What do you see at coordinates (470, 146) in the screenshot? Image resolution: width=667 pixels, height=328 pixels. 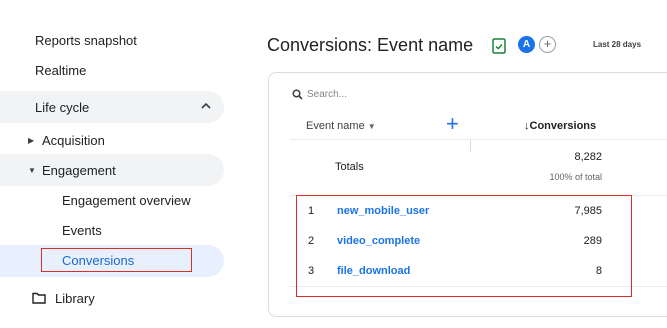 I see `column-separator` at bounding box center [470, 146].